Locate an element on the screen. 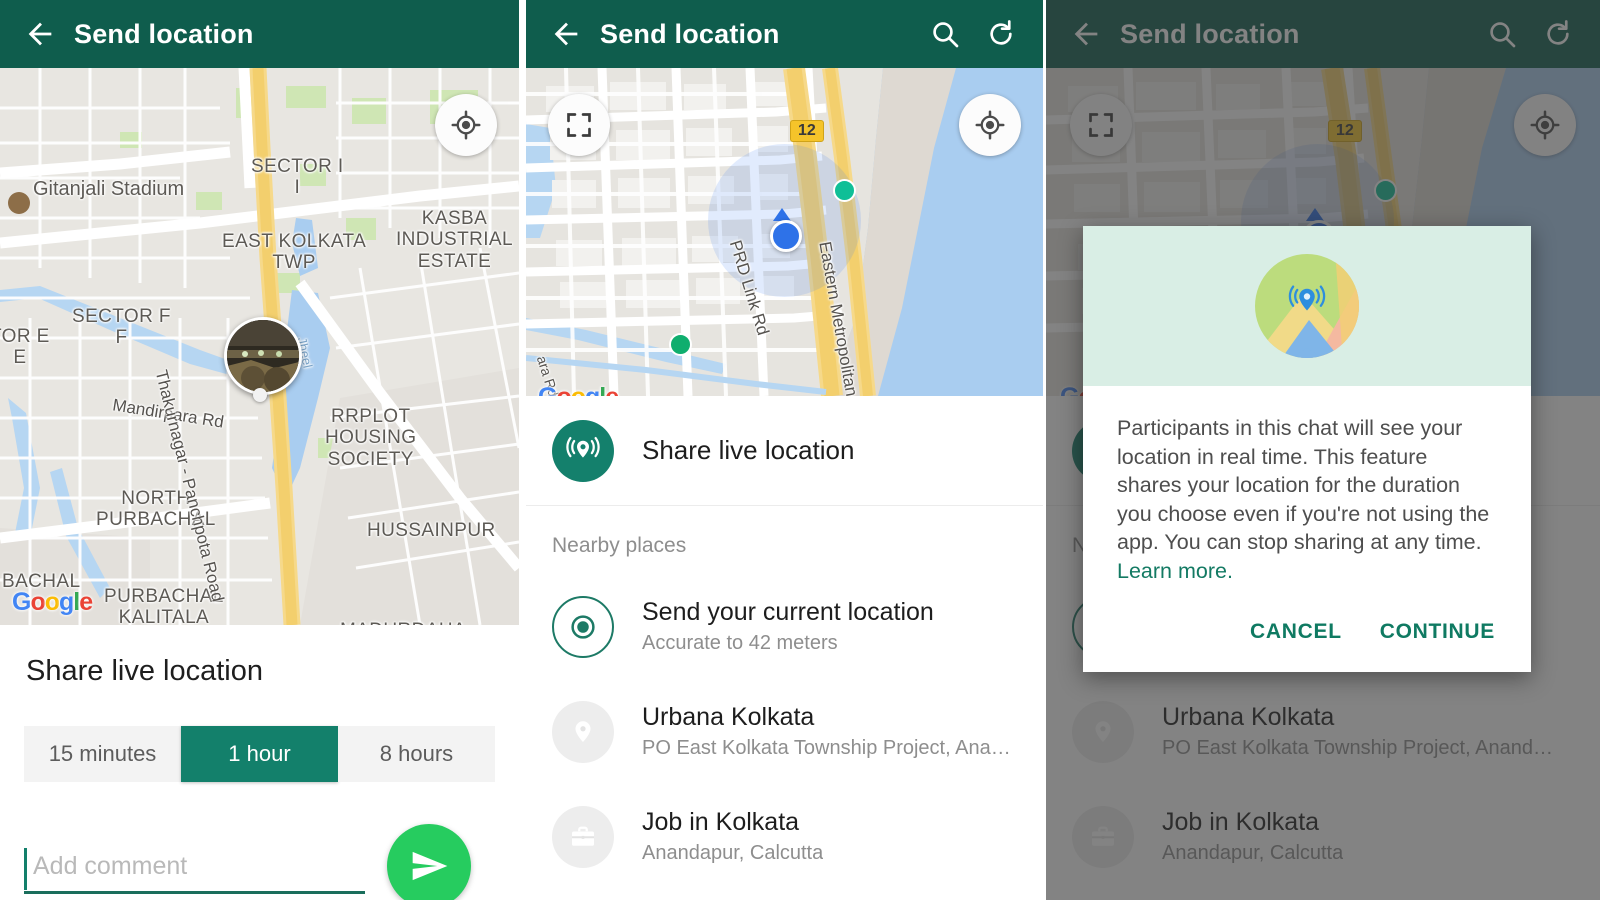  search-icon is located at coordinates (945, 34).